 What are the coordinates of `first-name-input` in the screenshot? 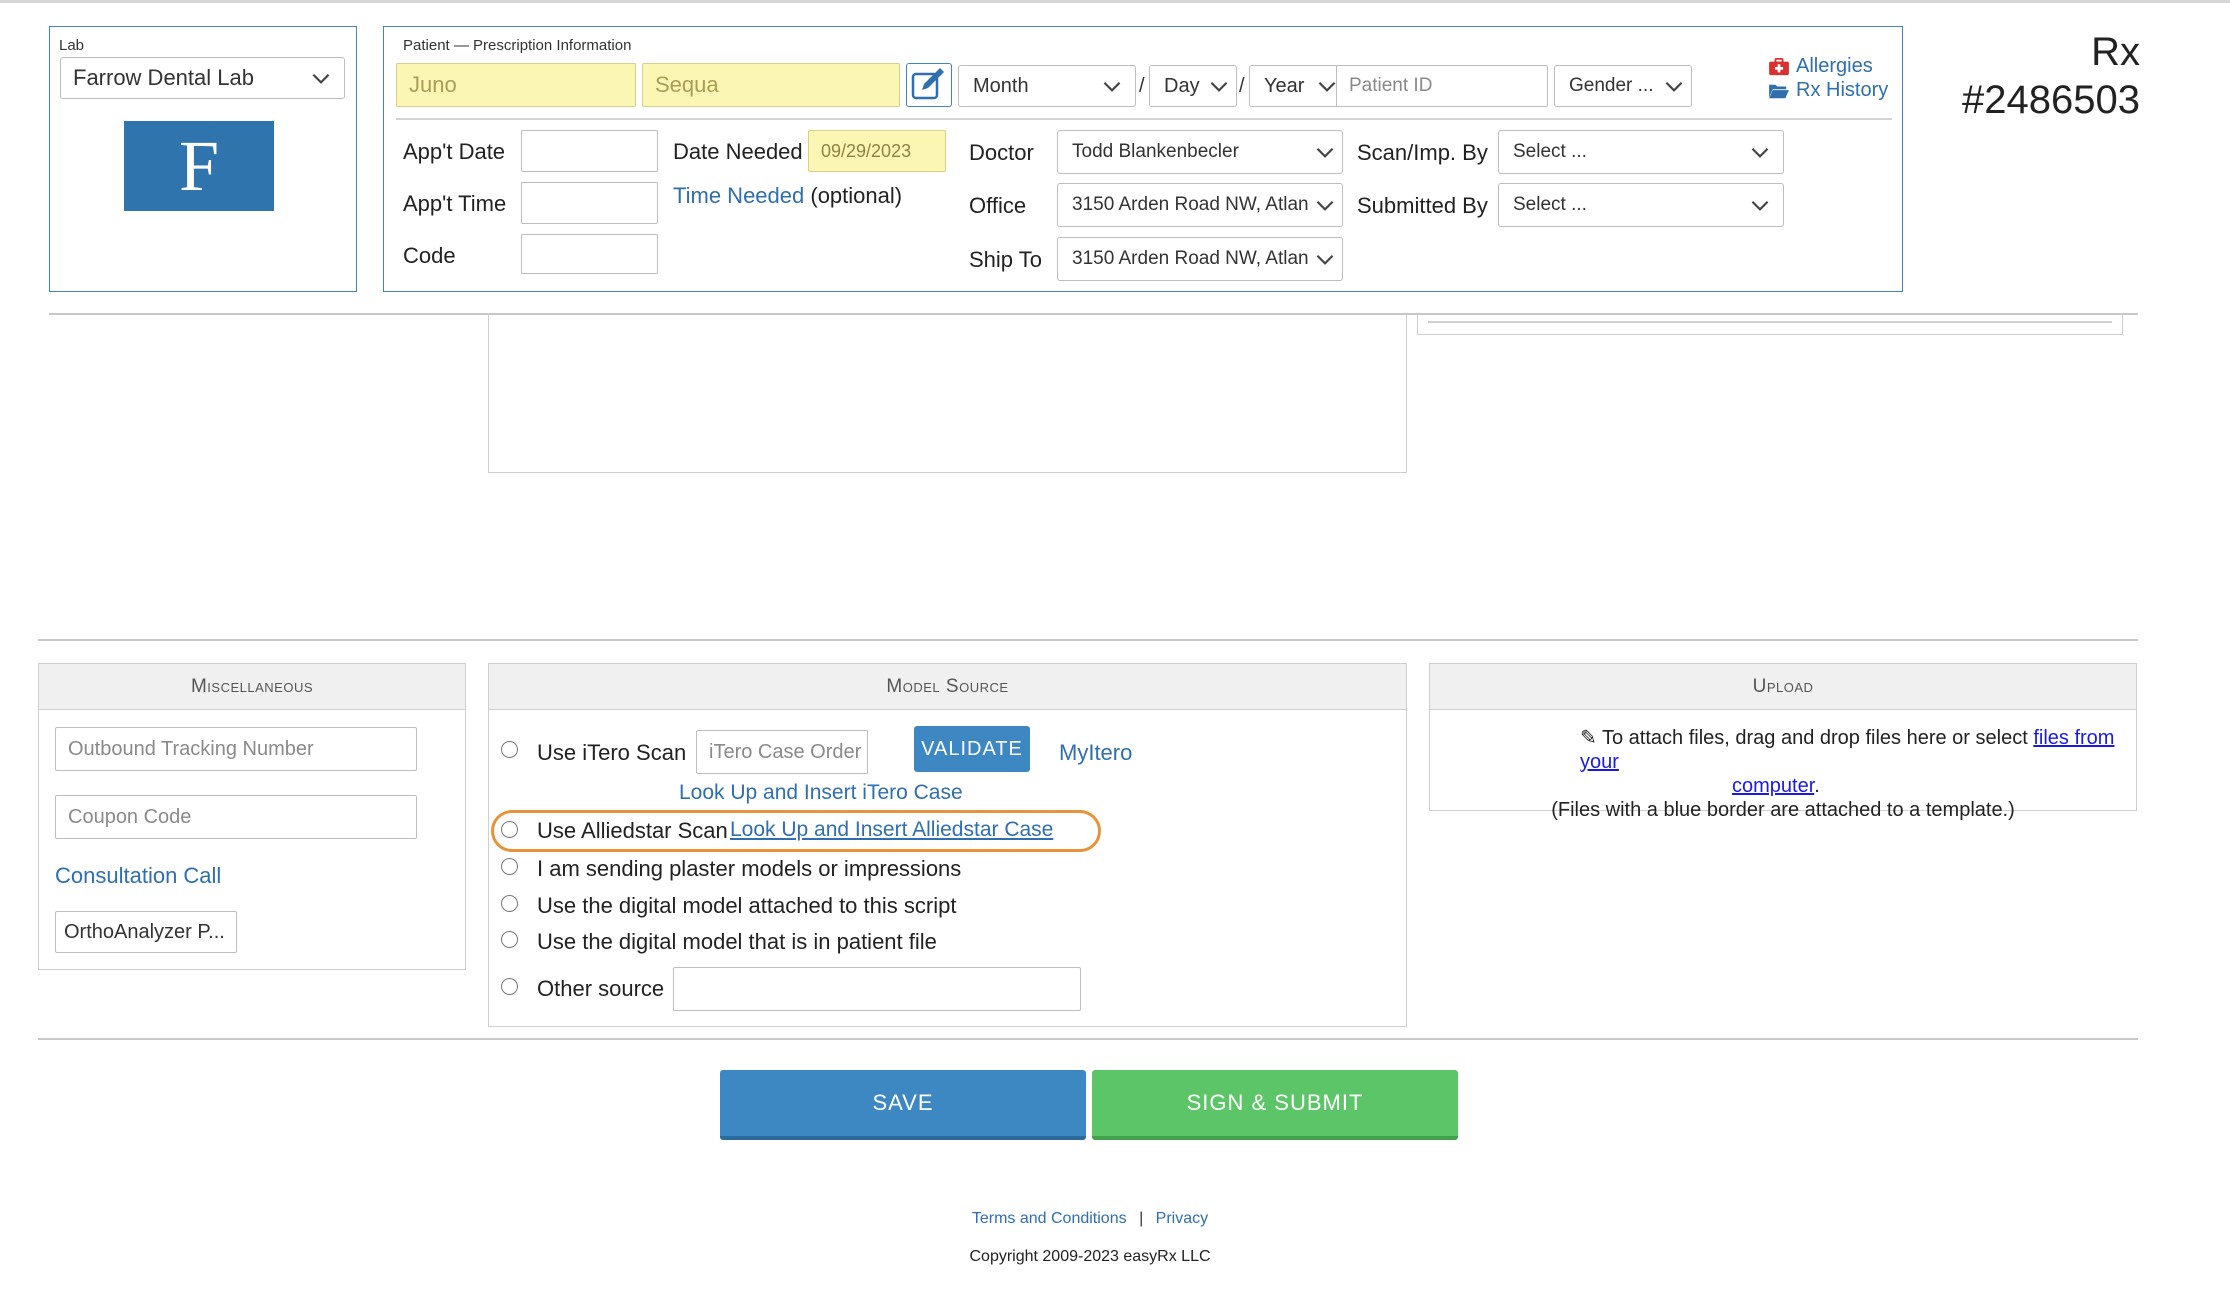 It's located at (516, 85).